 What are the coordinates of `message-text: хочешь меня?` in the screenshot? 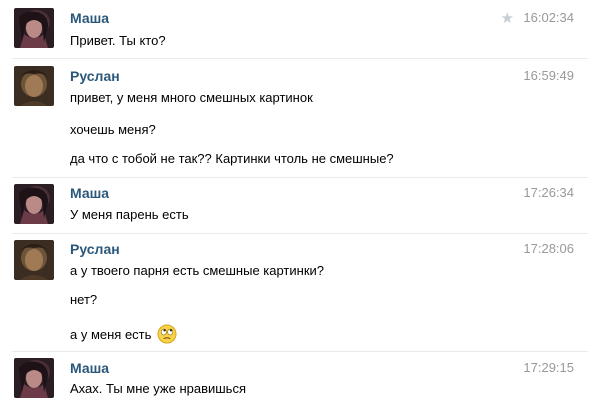 It's located at (113, 129).